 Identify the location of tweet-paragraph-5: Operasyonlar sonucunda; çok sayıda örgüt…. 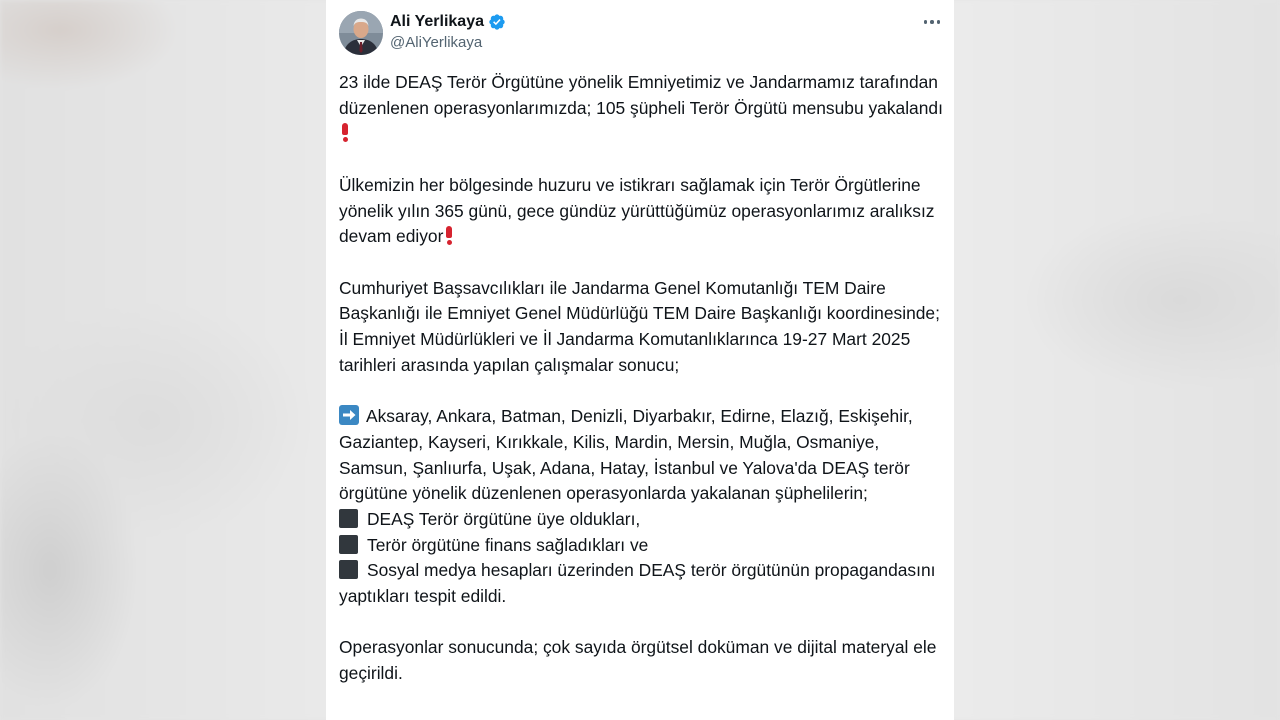
(638, 660).